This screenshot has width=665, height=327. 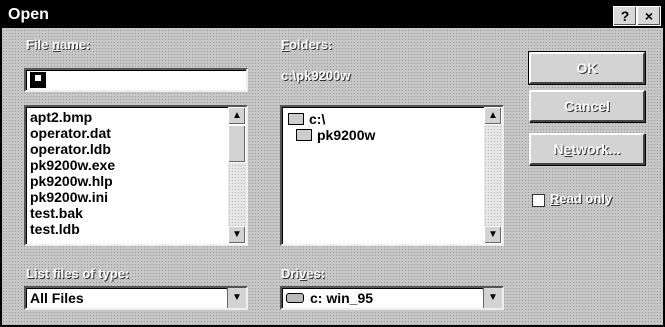 I want to click on folder-tree: c:\ pk9200w ▲ ▼, so click(x=392, y=175).